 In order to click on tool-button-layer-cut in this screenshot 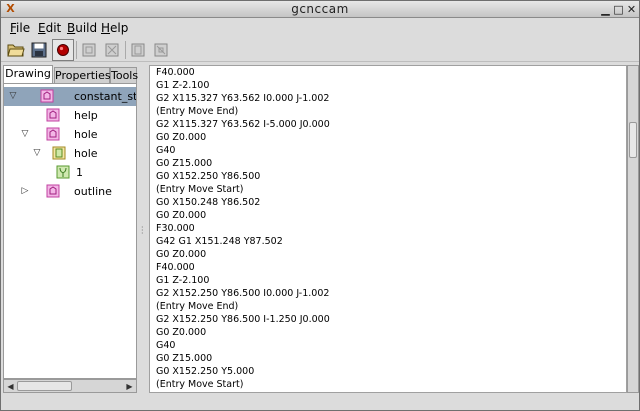, I will do `click(161, 50)`.